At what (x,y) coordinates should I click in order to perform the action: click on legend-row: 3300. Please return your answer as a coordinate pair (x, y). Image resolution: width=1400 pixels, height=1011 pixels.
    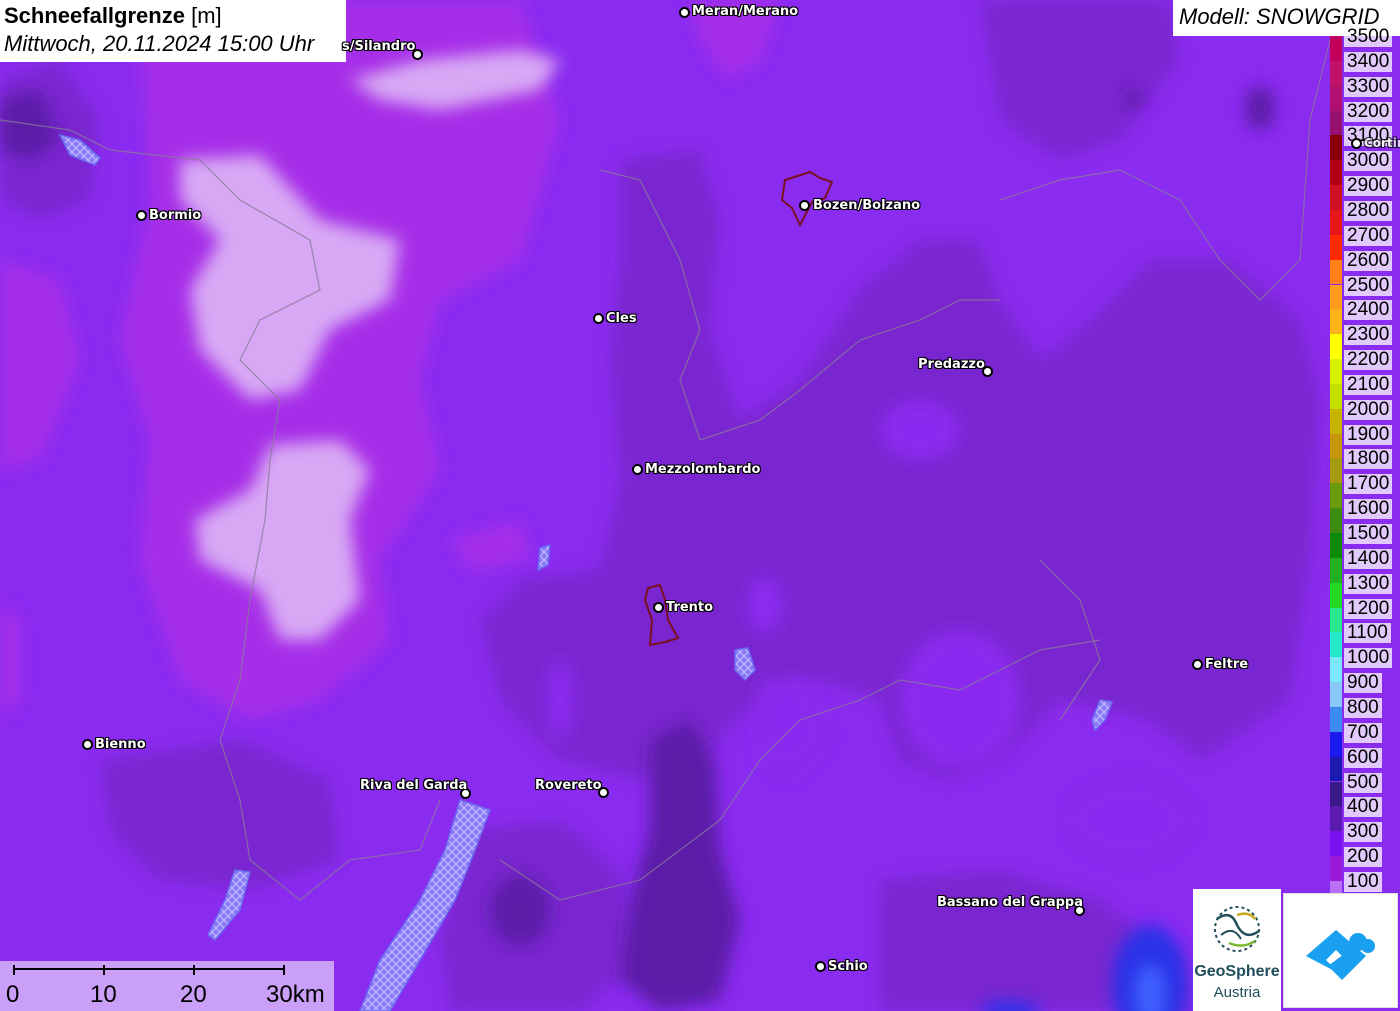
    Looking at the image, I should click on (1364, 92).